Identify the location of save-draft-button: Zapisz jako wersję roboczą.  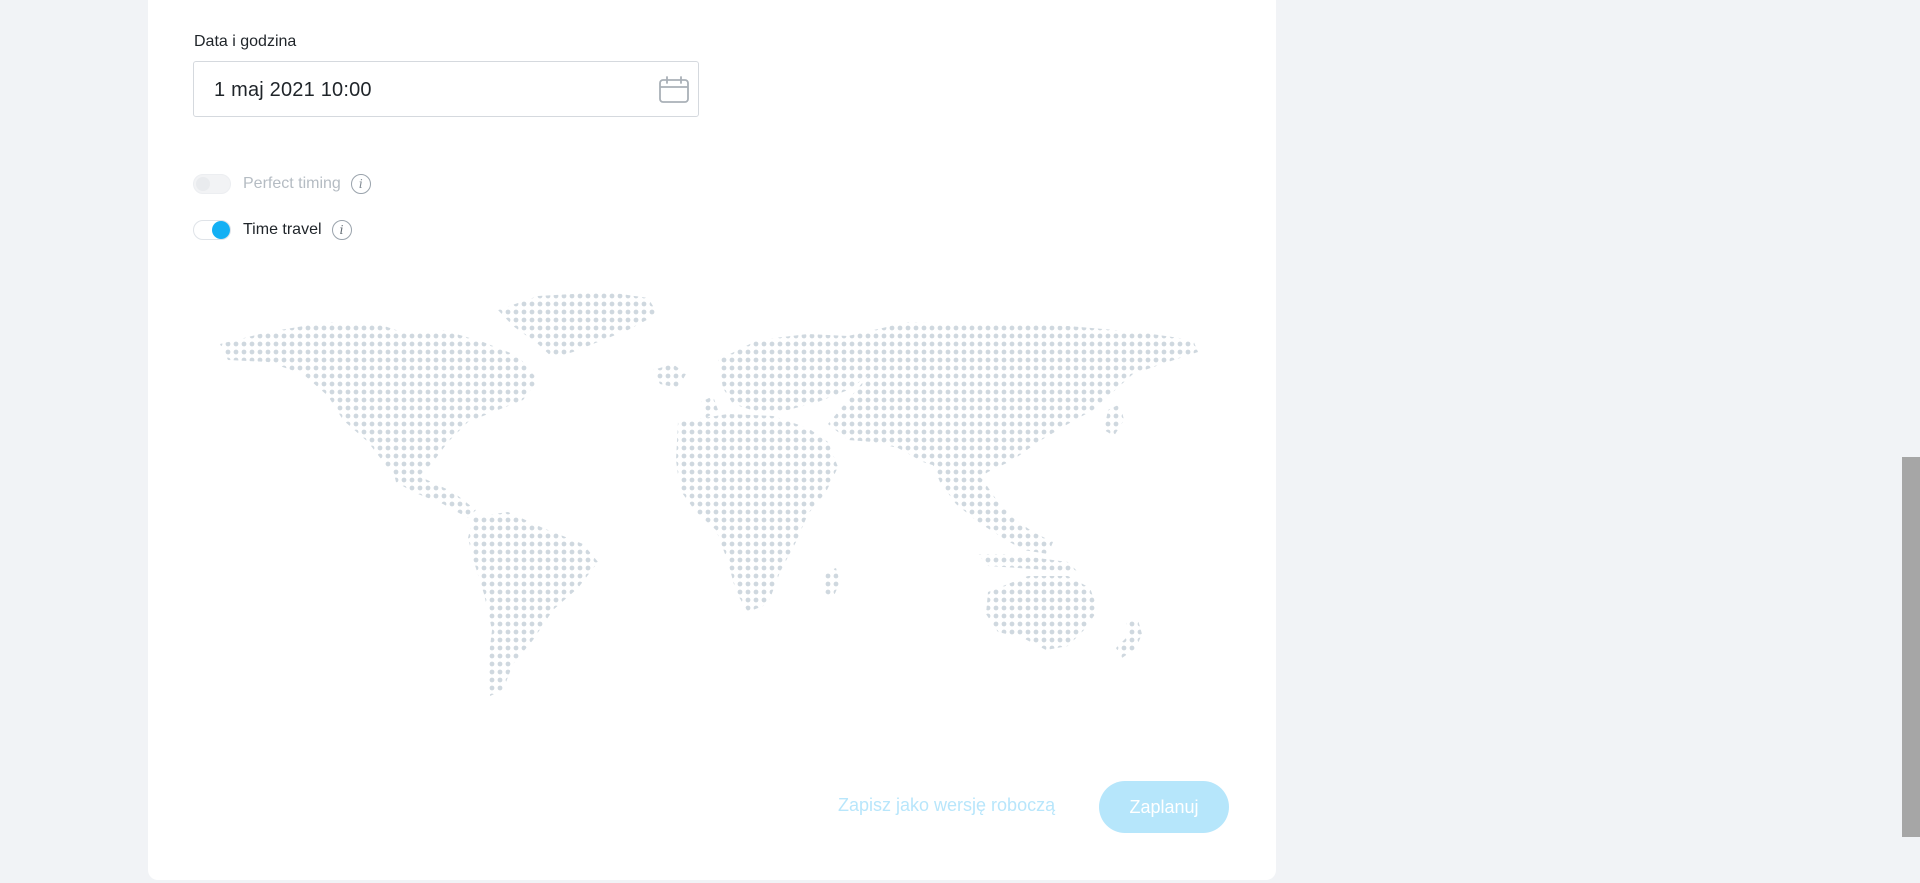
(946, 805).